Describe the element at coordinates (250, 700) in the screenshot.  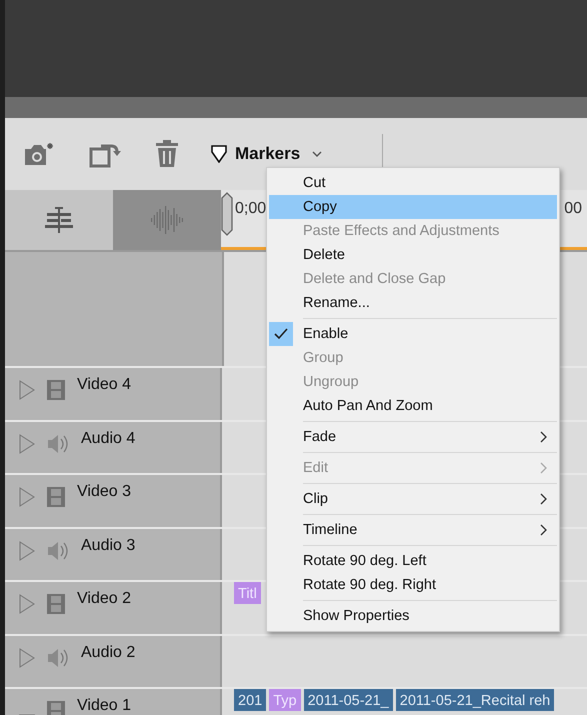
I see `video-clip: 201` at that location.